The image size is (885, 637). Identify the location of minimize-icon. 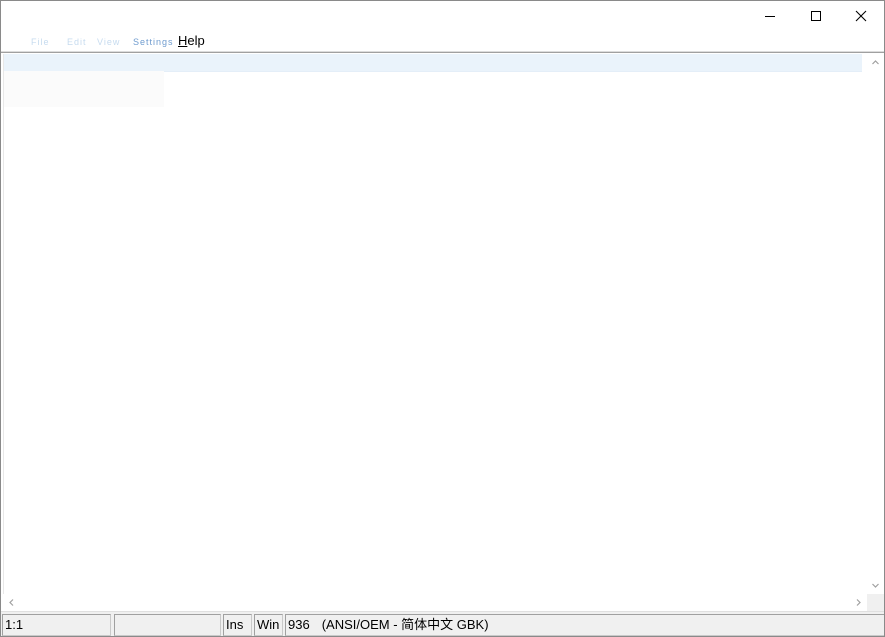
(770, 16).